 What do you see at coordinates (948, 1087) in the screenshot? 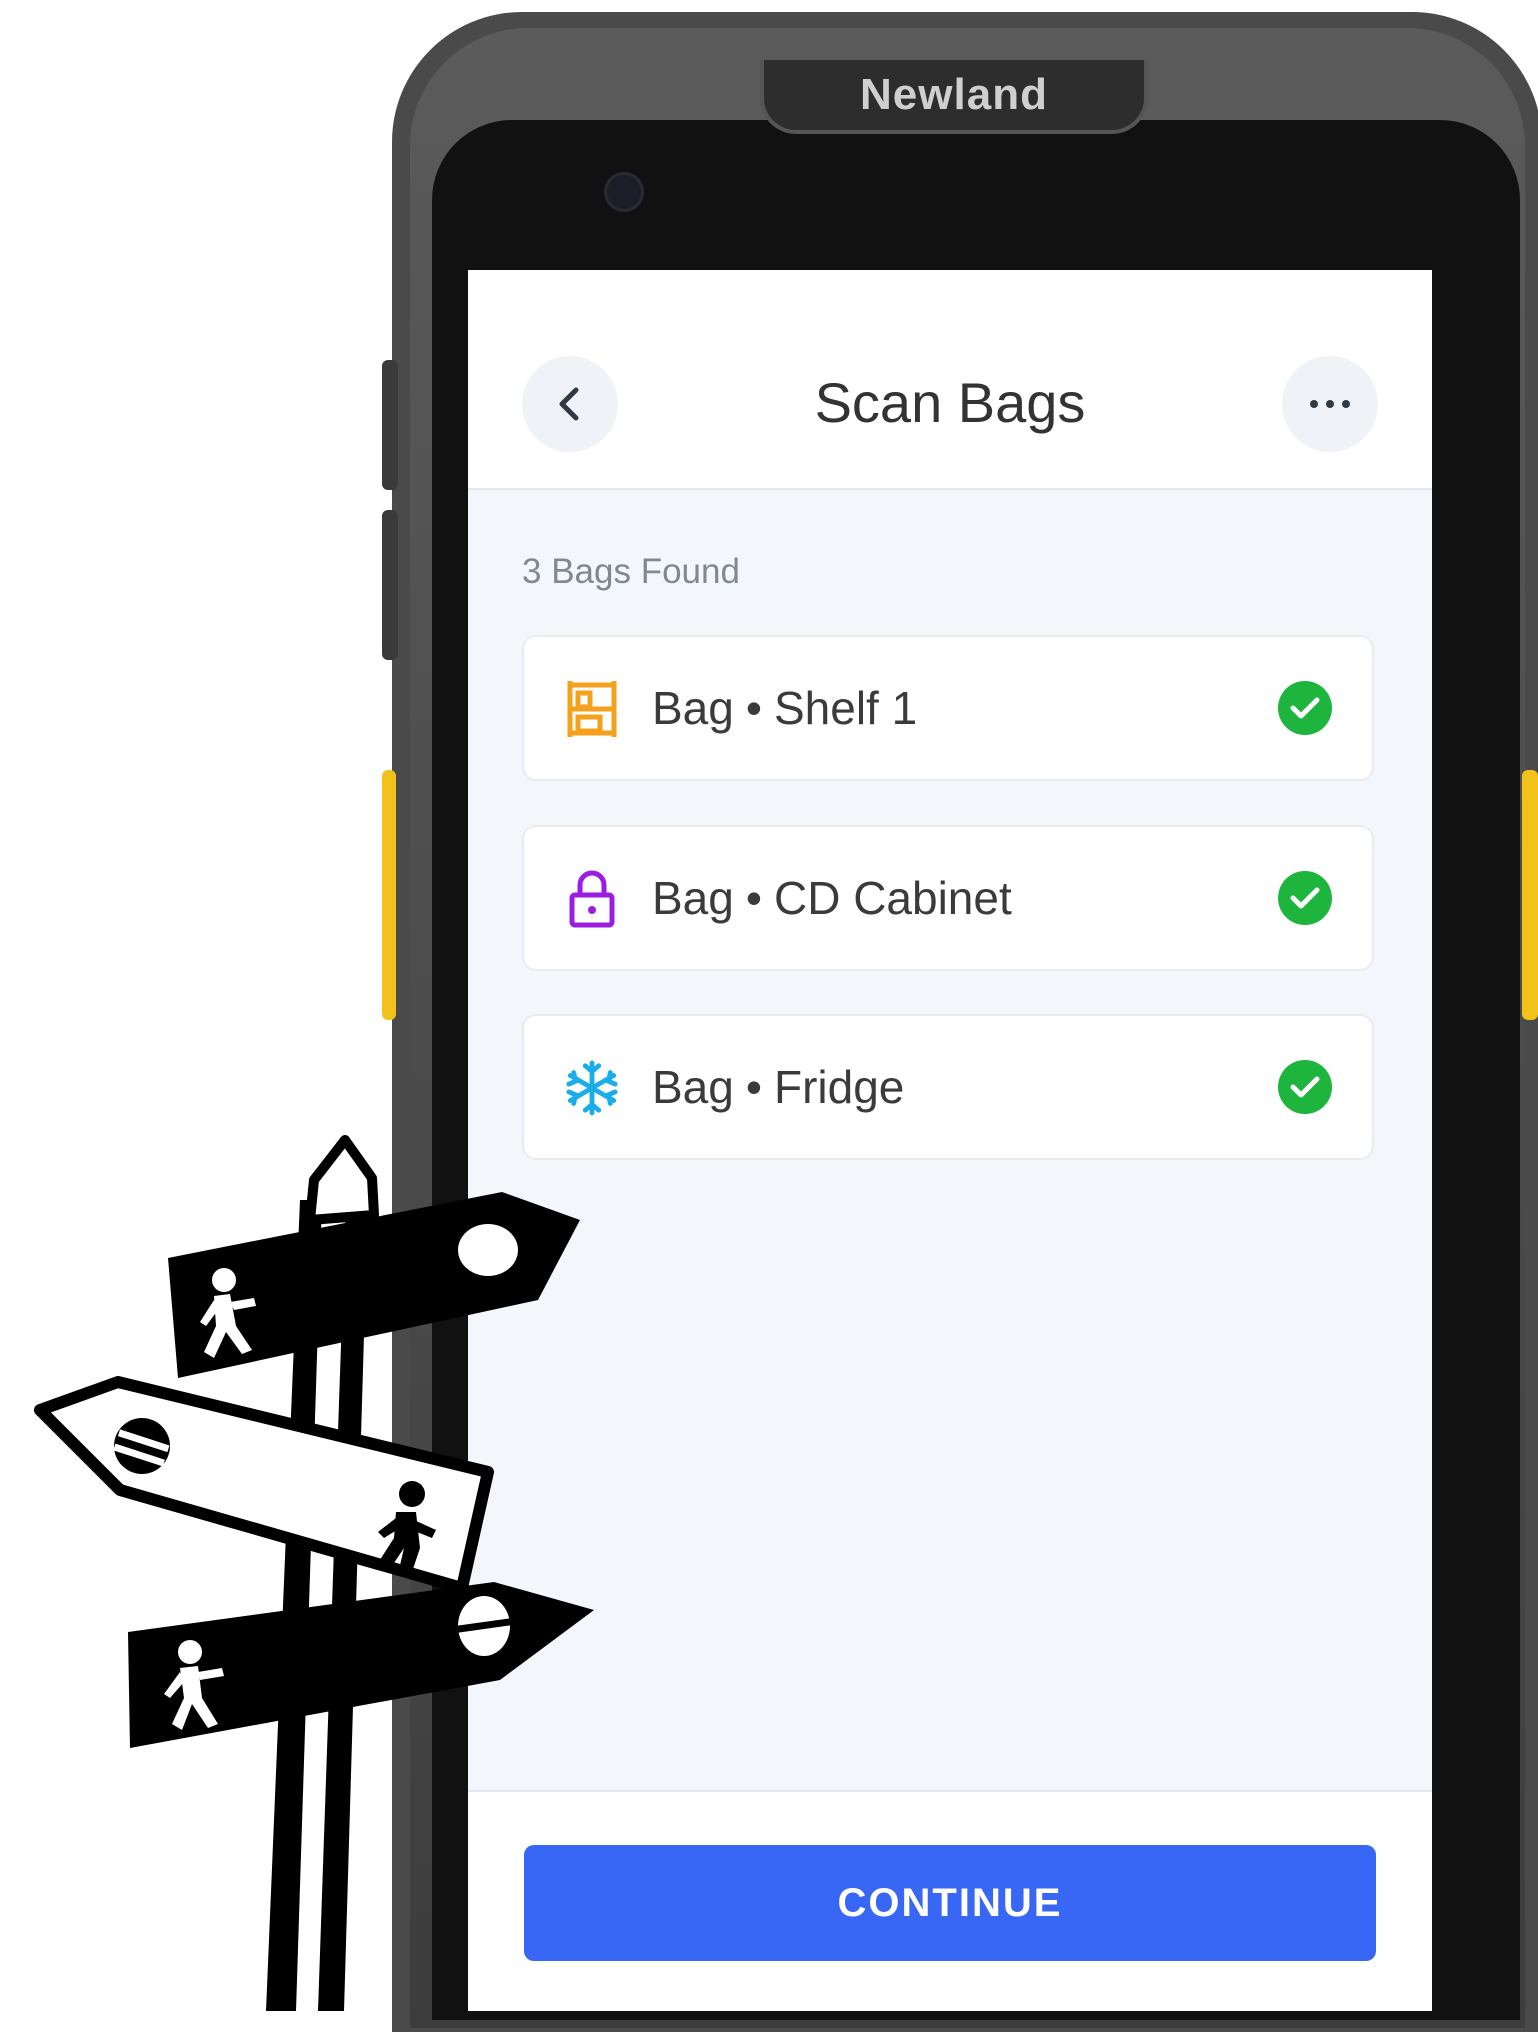
I see `bag-list-item: Bag • Fridge` at bounding box center [948, 1087].